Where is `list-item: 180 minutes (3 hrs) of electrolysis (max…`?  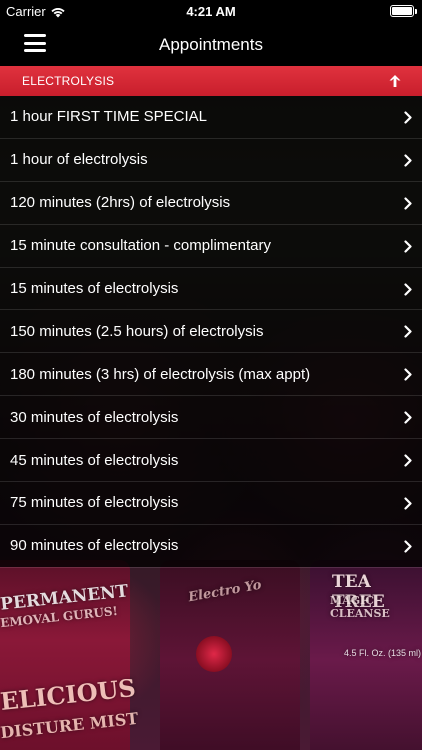
list-item: 180 minutes (3 hrs) of electrolysis (max… is located at coordinates (211, 375).